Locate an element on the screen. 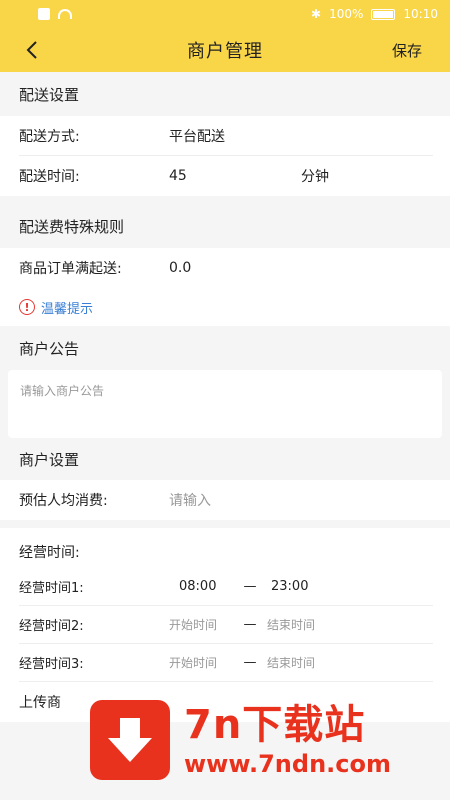 This screenshot has height=800, width=450. business-hours-row-1: 经营时间1: 08:00 — 23:00 is located at coordinates (226, 587).